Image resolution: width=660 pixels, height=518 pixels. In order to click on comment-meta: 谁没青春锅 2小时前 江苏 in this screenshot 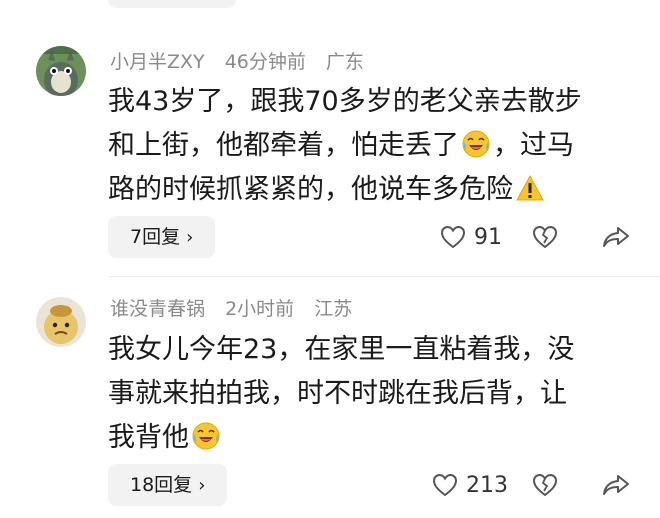, I will do `click(238, 309)`.